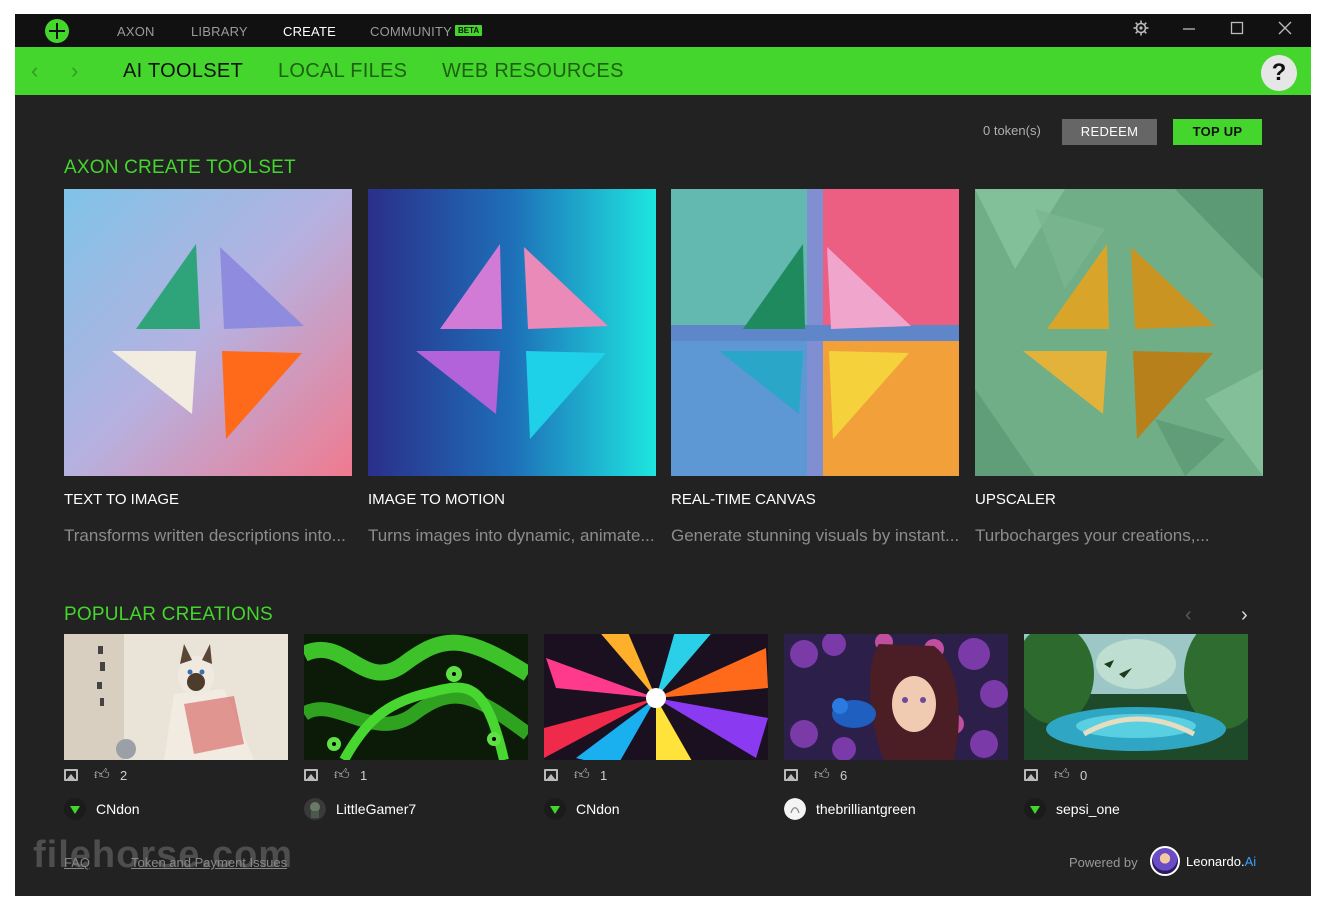 The height and width of the screenshot is (905, 1326). I want to click on creation-meta: 👍︎ 2, so click(114, 775).